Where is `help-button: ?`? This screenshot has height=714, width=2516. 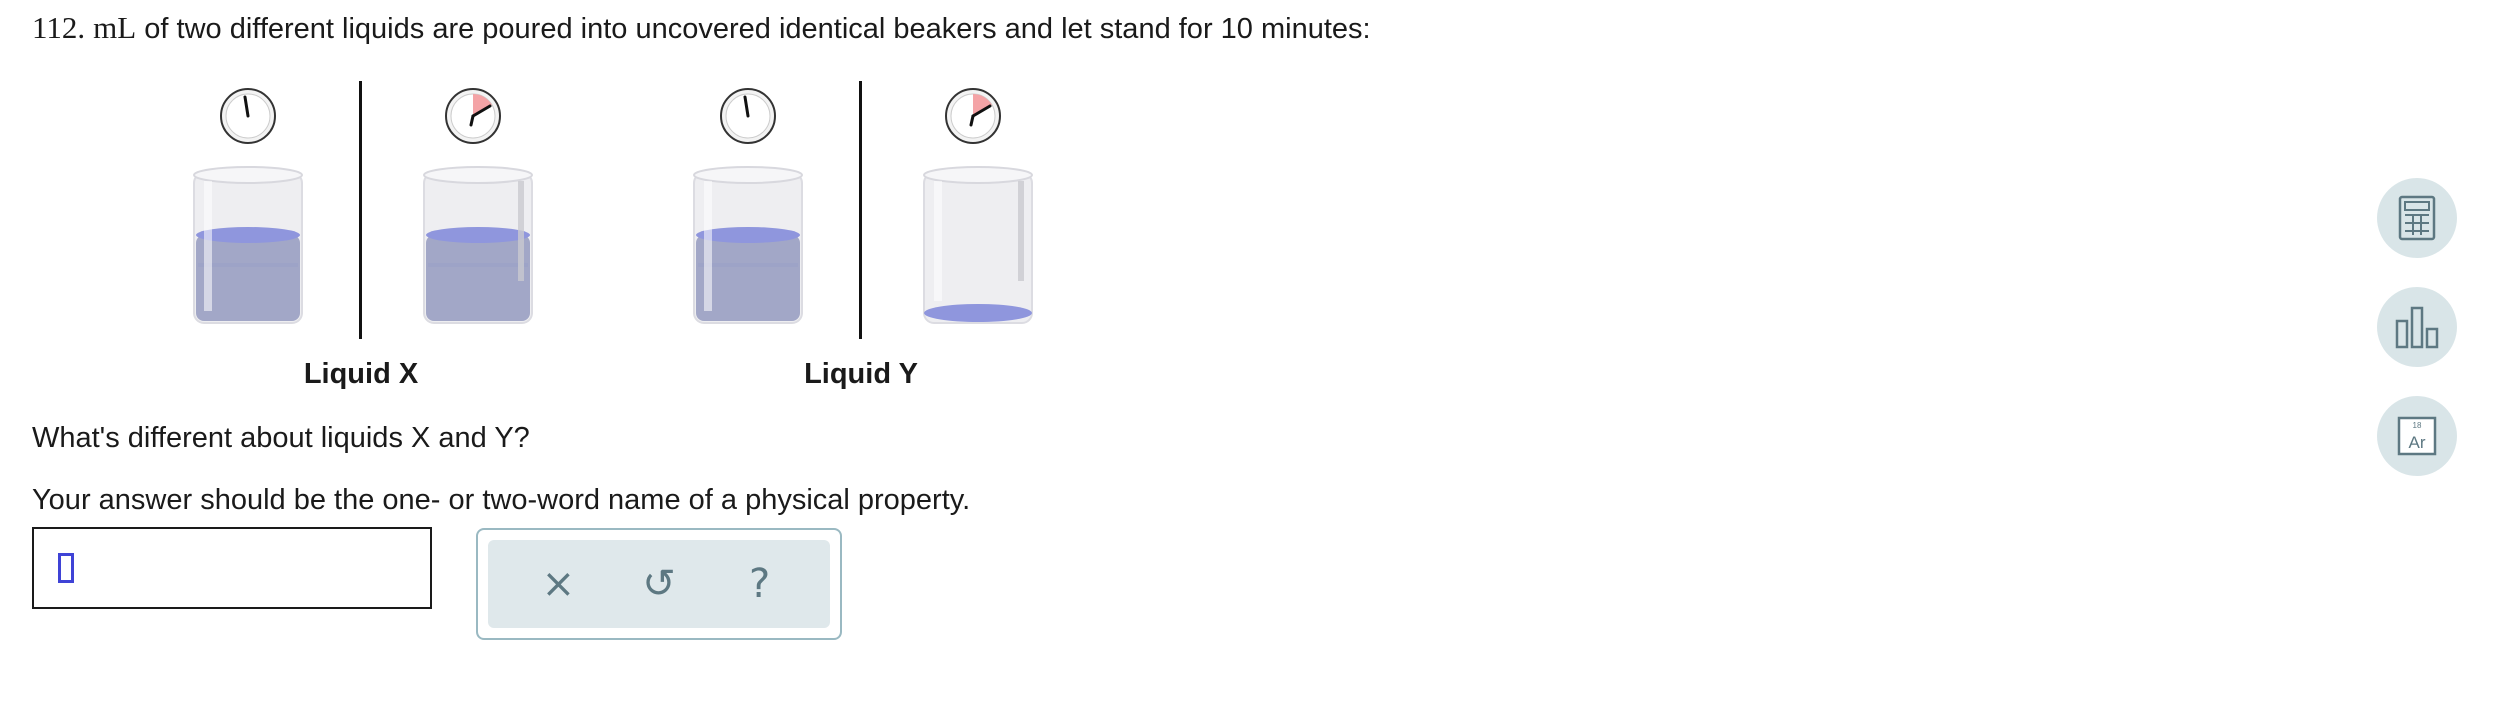
help-button: ? is located at coordinates (760, 584).